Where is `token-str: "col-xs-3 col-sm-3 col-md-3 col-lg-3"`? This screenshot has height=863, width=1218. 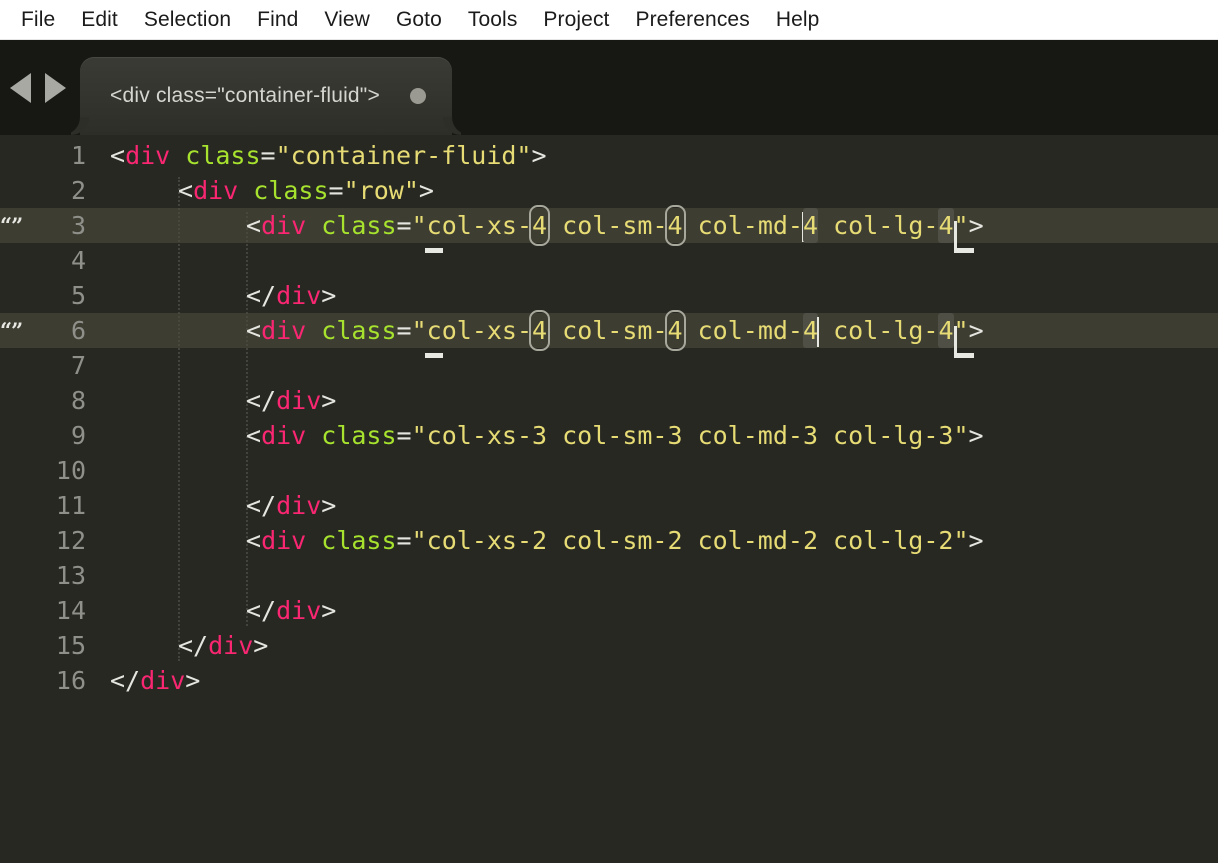
token-str: "col-xs-3 col-sm-3 col-md-3 col-lg-3" is located at coordinates (690, 435).